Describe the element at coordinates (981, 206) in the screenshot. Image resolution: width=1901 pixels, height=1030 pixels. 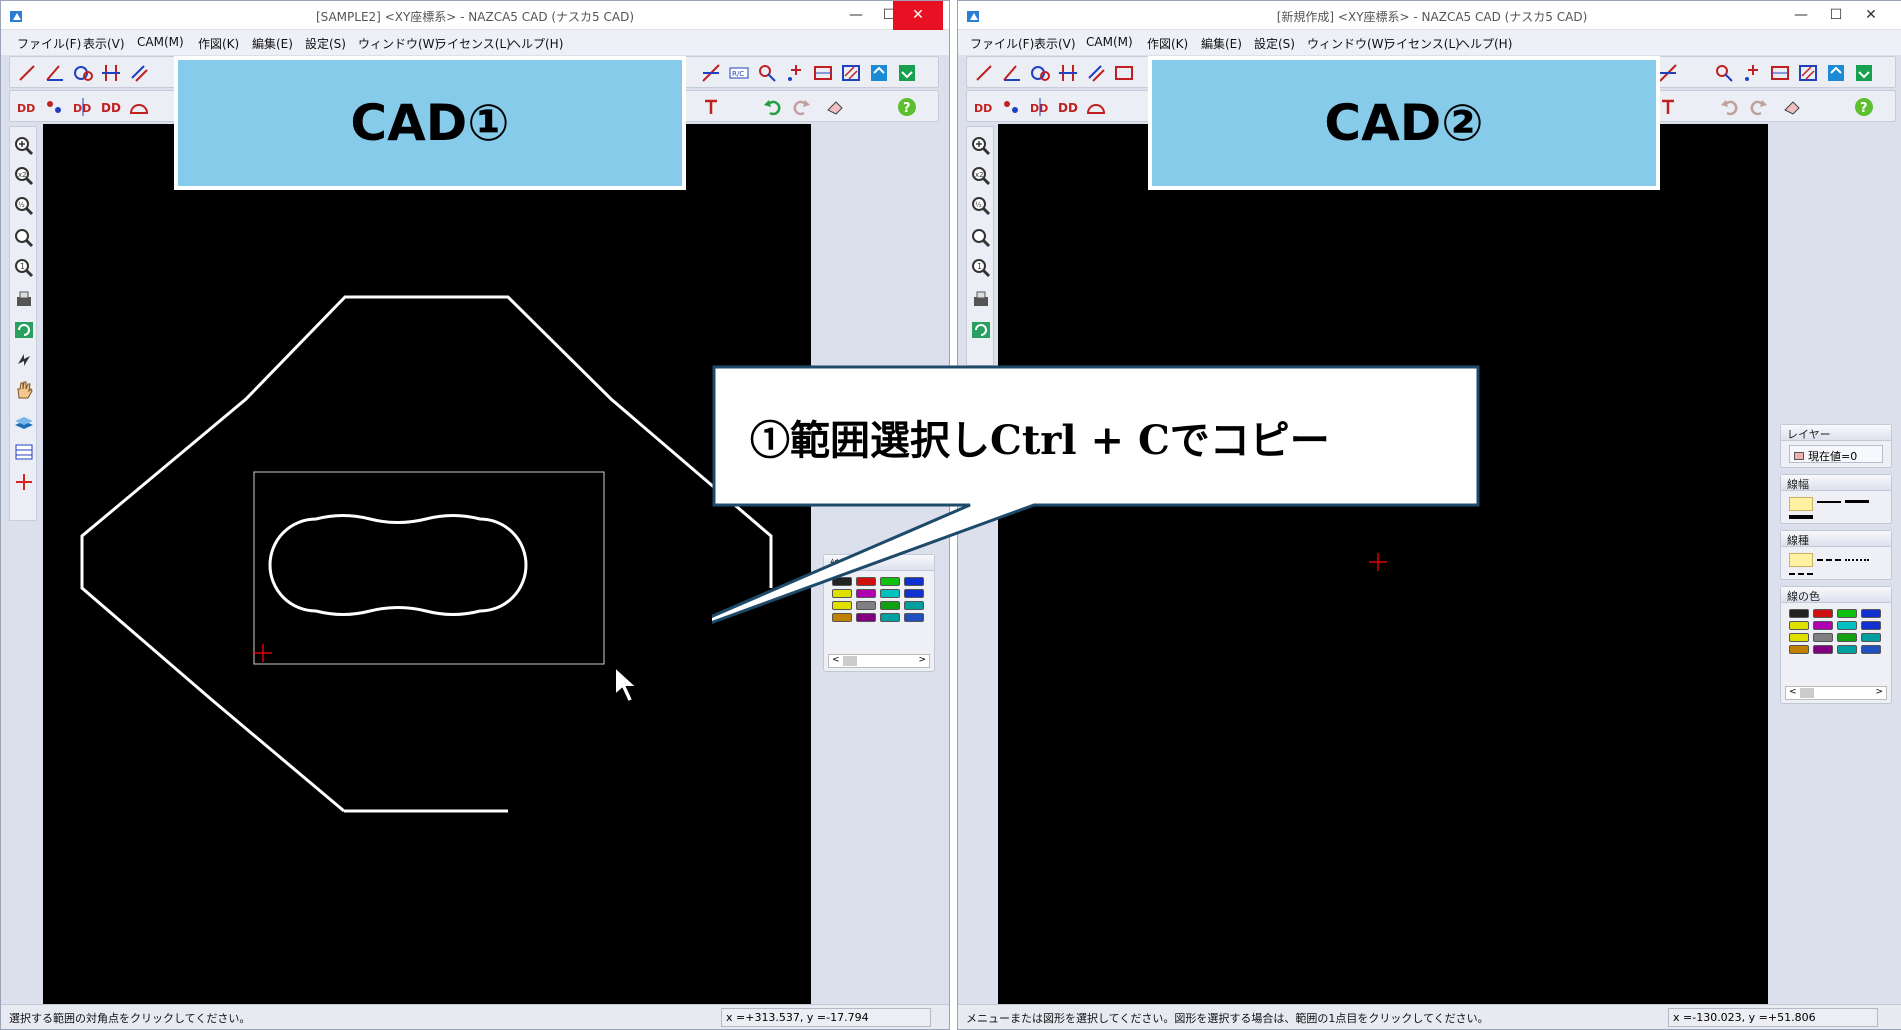
I see `zoom-half-icon: ½` at that location.